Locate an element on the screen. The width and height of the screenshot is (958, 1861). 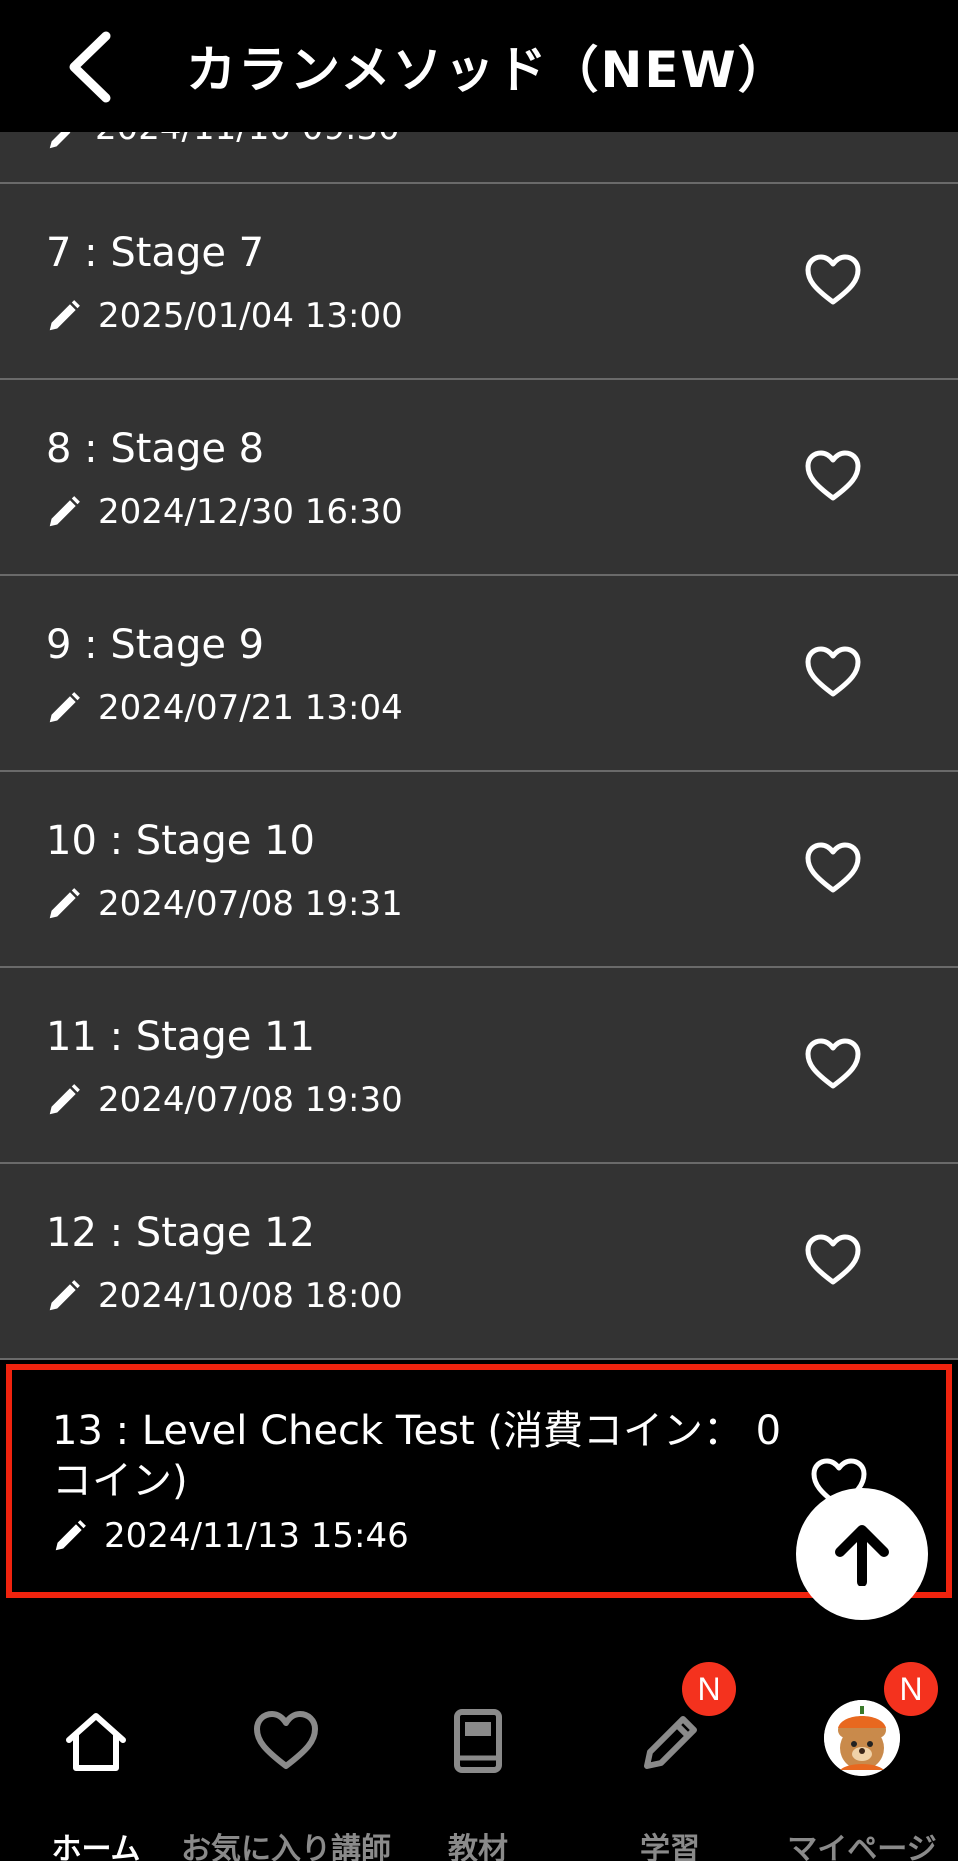
nav-item-study: N 学習 is located at coordinates (670, 1733).